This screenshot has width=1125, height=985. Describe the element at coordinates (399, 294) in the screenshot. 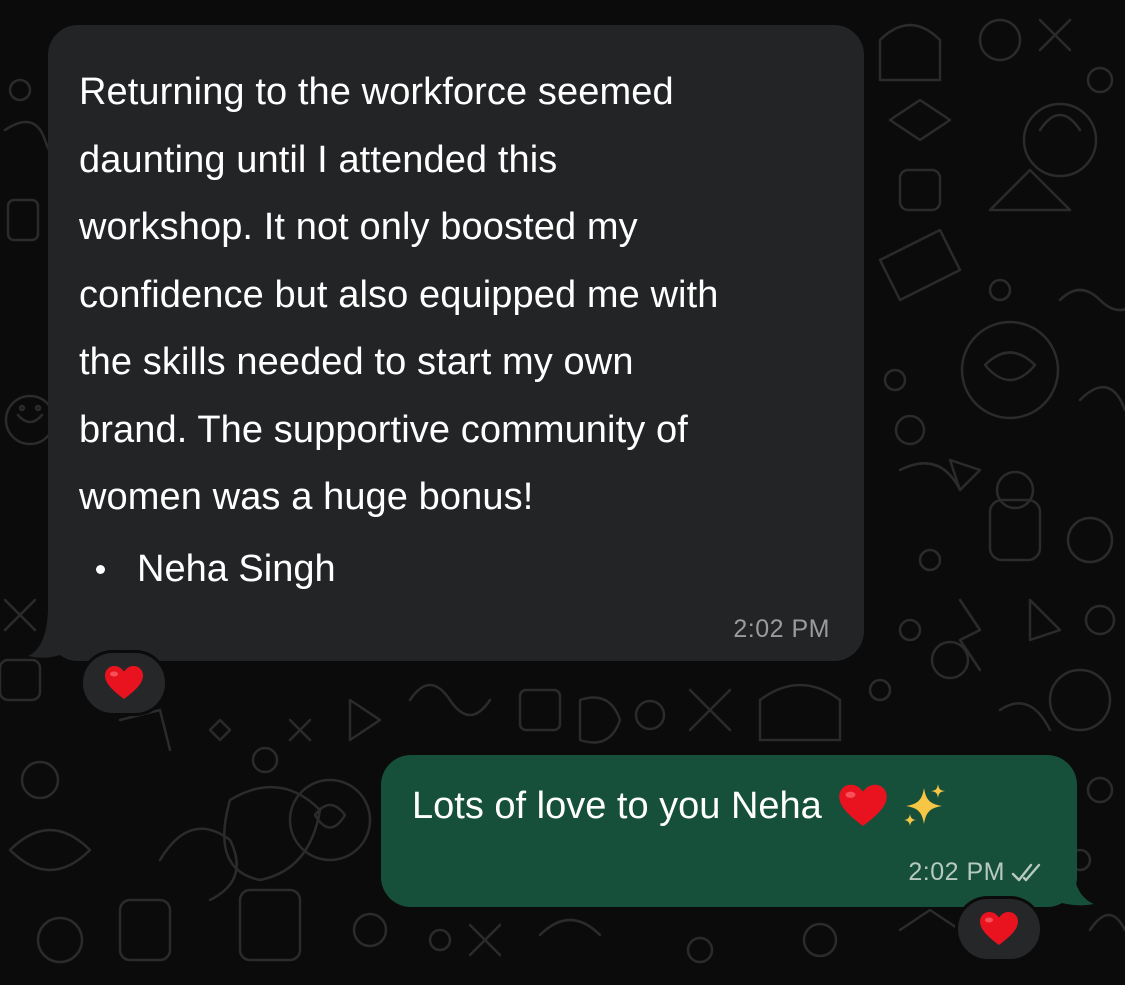

I see `message-line: confidence but also equipped me with` at that location.